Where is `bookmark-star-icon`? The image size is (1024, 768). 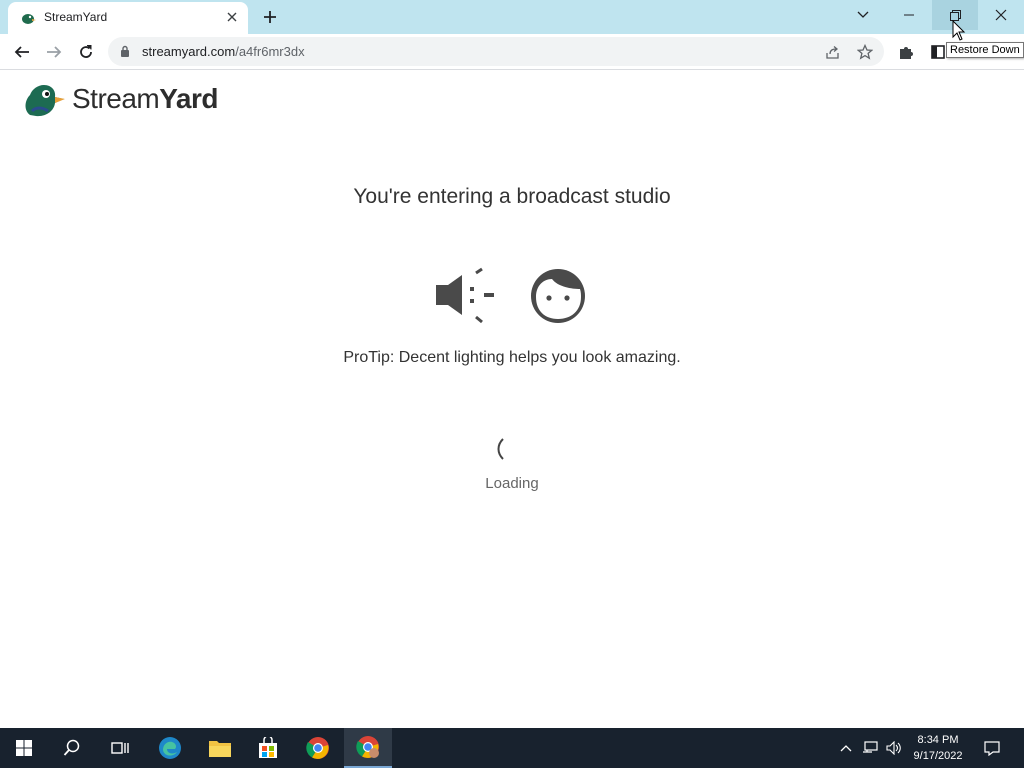
bookmark-star-icon is located at coordinates (865, 52).